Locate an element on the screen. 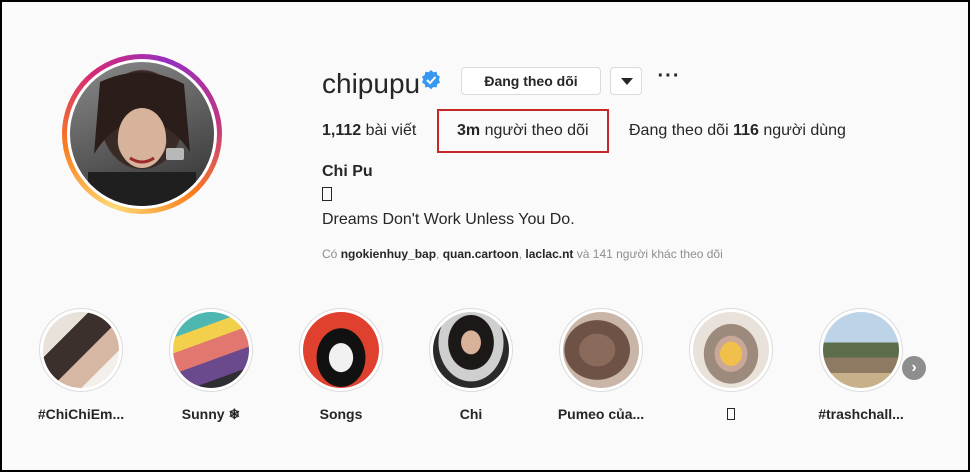  following-button: Đang theo dõi is located at coordinates (531, 81).